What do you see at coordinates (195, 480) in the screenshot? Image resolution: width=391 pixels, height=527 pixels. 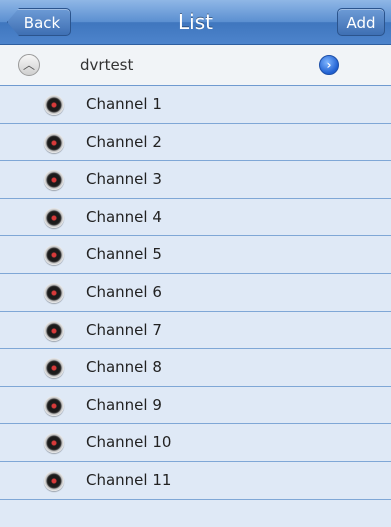 I see `list-item: Channel 11` at bounding box center [195, 480].